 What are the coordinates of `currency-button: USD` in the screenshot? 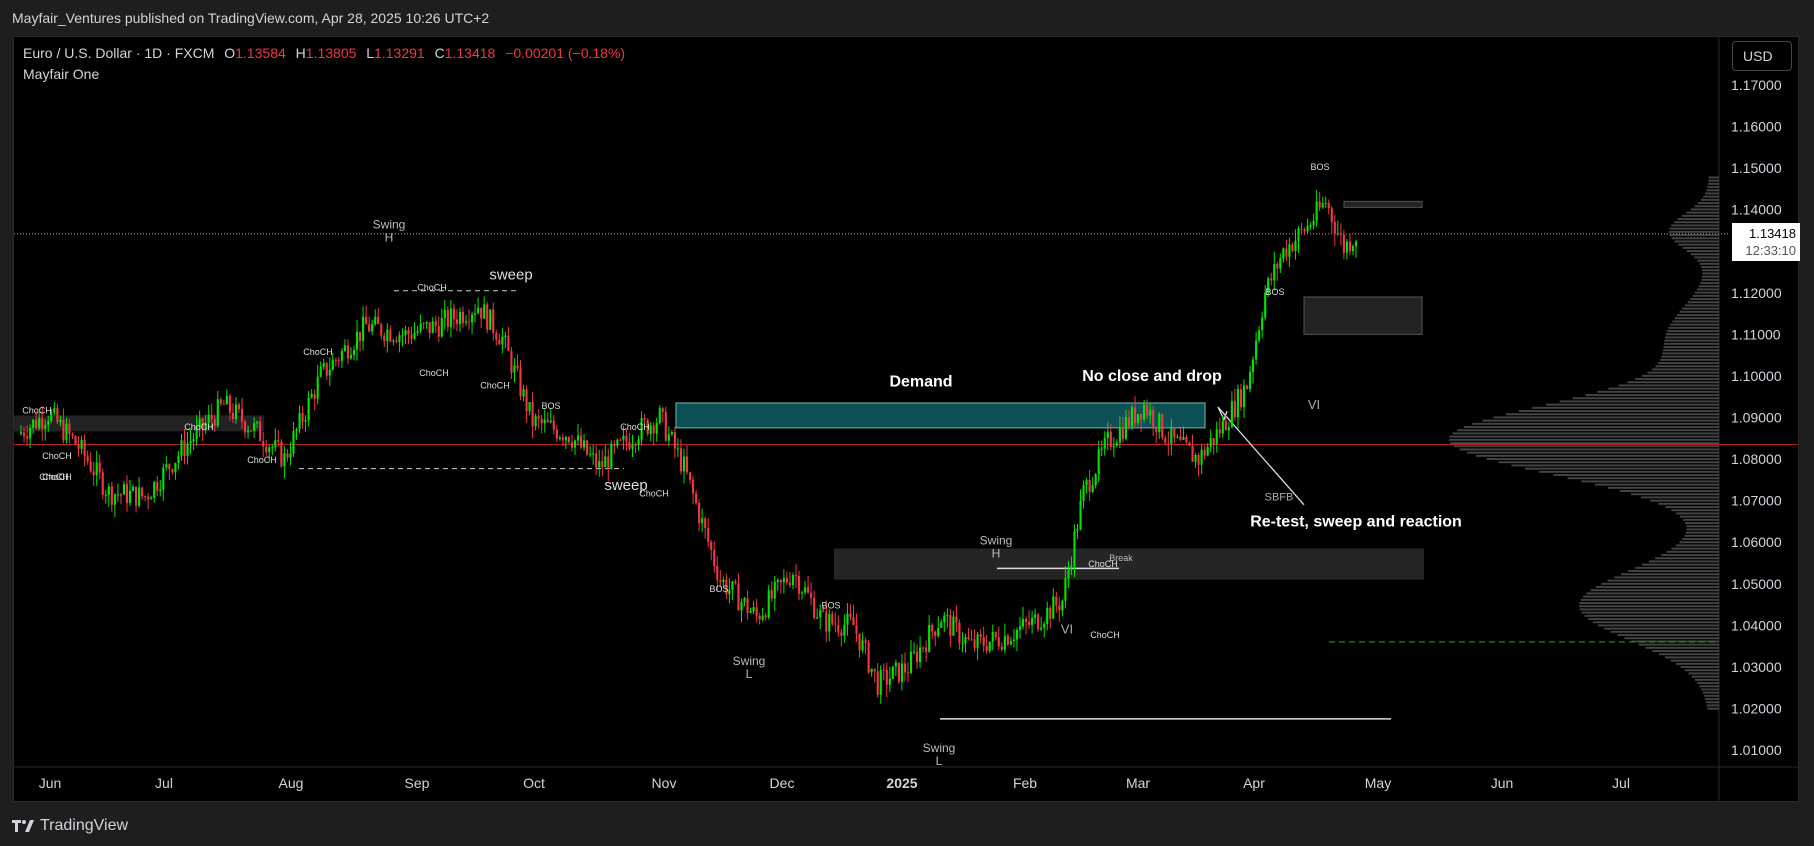 It's located at (1762, 56).